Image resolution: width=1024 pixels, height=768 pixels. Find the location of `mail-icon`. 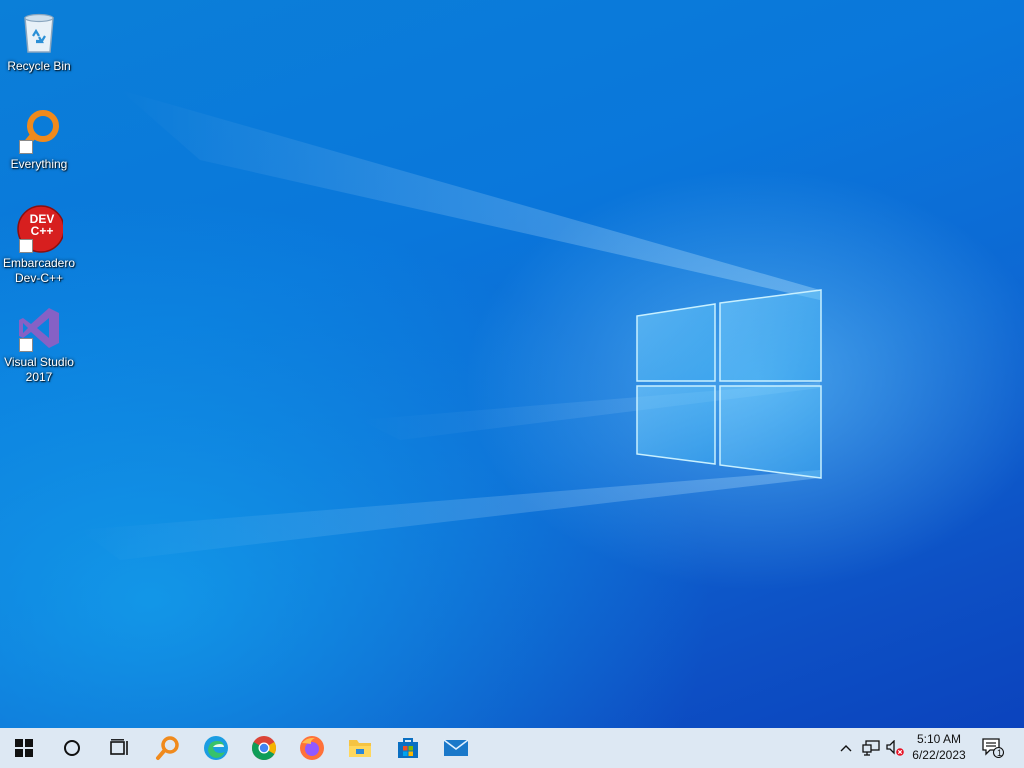

mail-icon is located at coordinates (456, 747).